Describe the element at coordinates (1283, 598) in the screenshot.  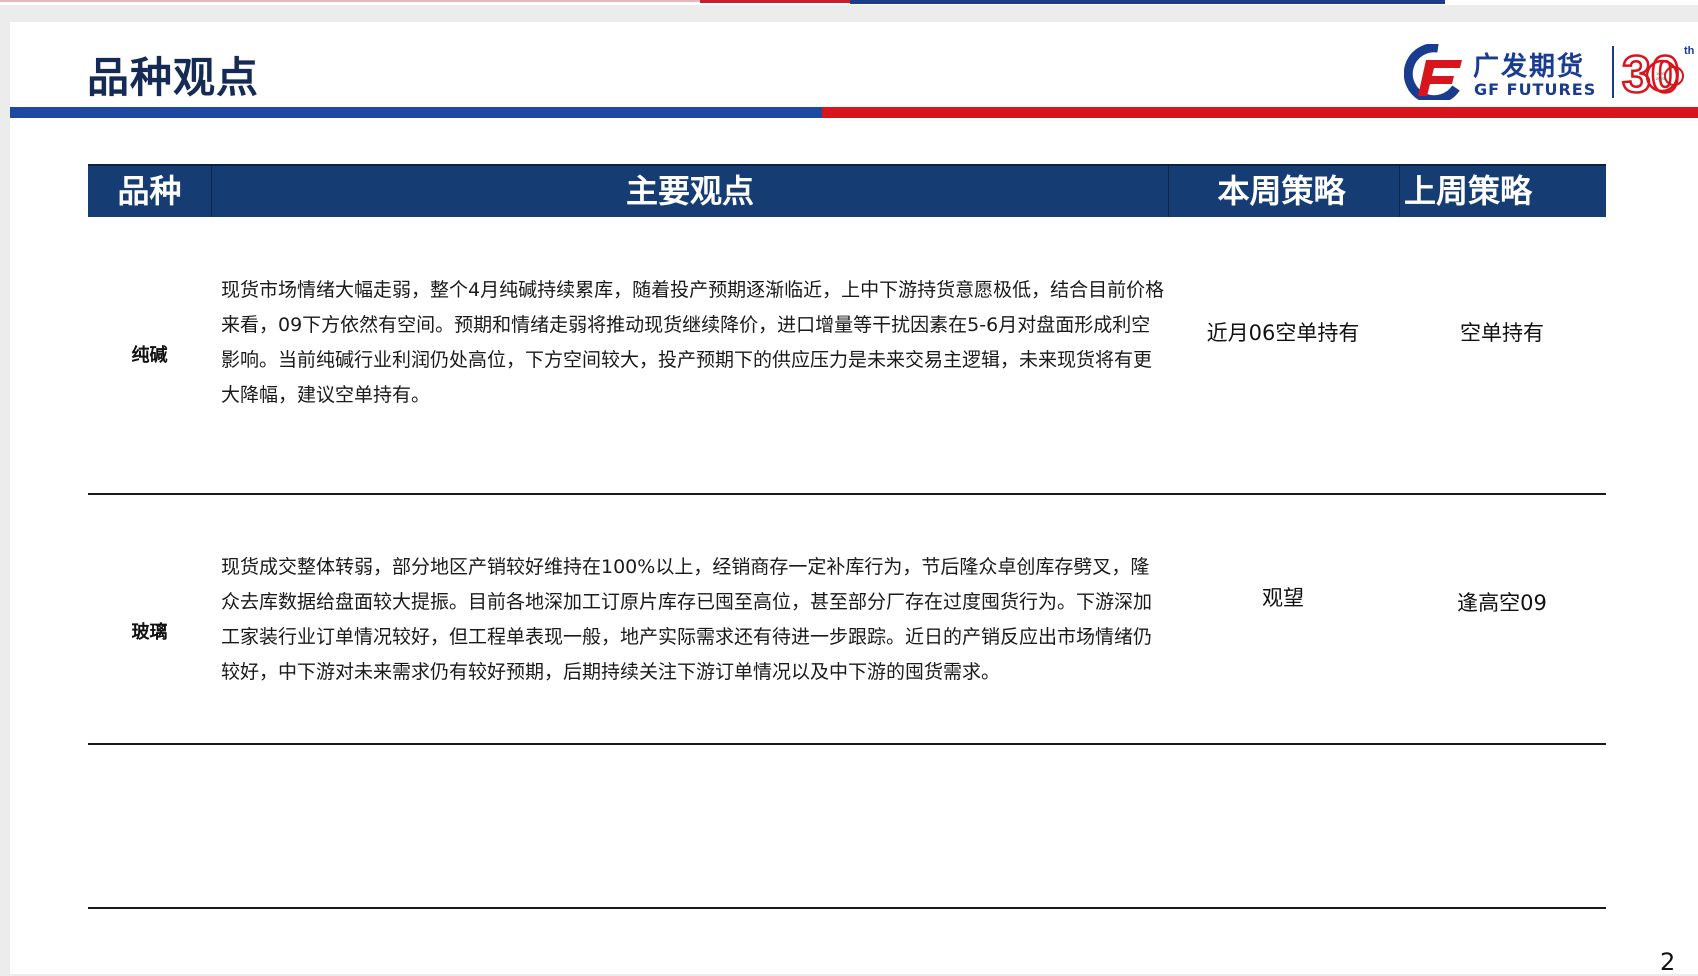
I see `this-week-strategy-cell: 观望` at that location.